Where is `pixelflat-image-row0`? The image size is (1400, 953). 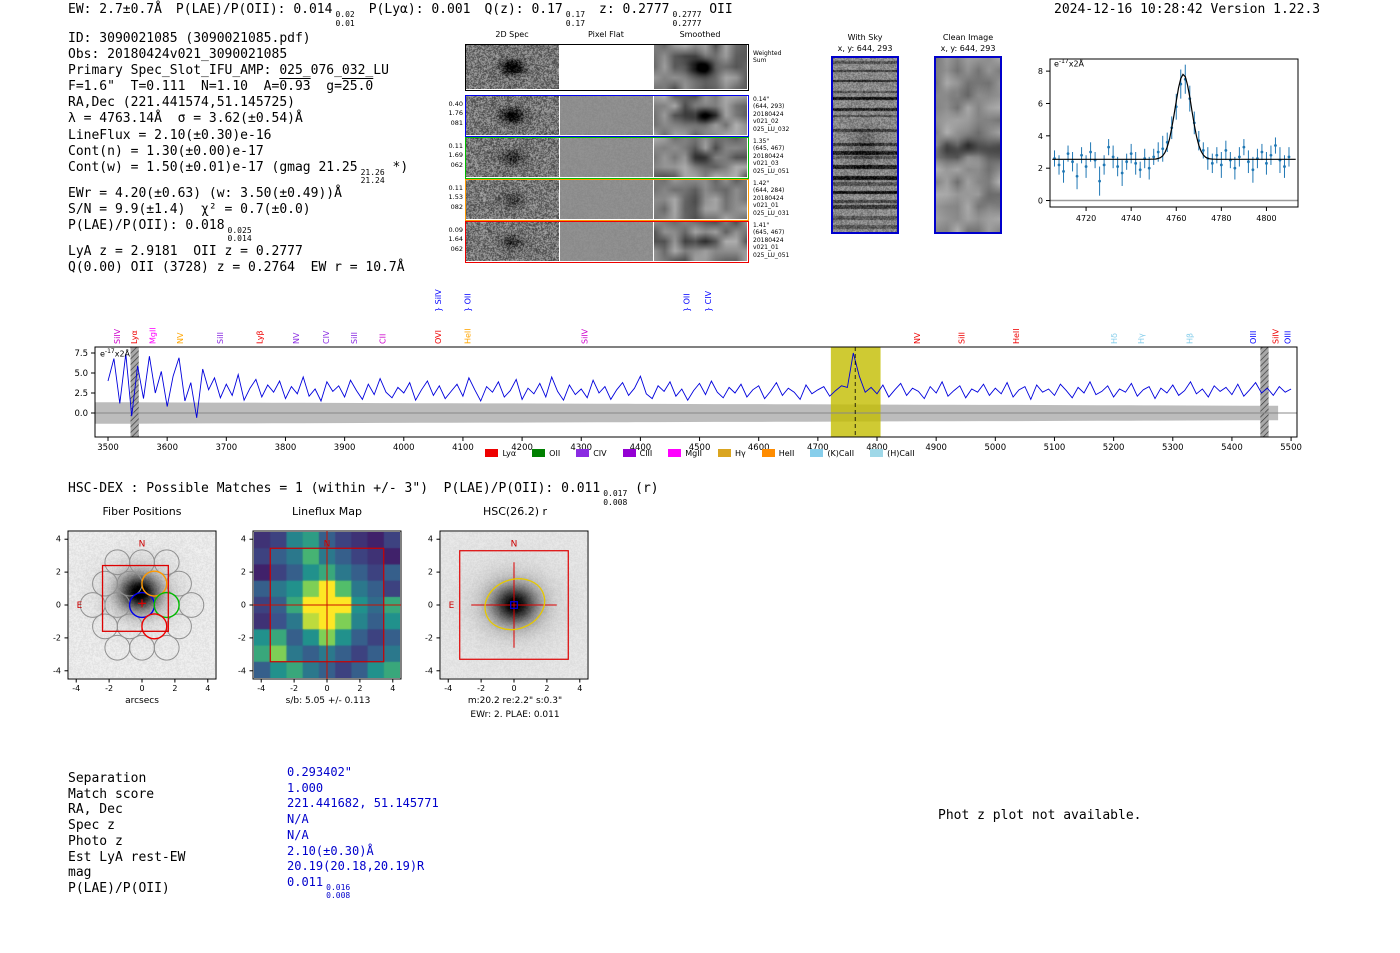 pixelflat-image-row0 is located at coordinates (606, 67).